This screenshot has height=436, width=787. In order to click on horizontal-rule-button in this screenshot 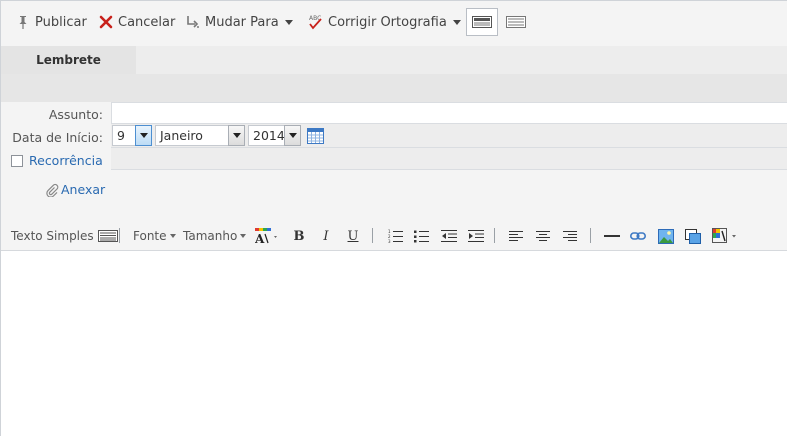, I will do `click(612, 236)`.